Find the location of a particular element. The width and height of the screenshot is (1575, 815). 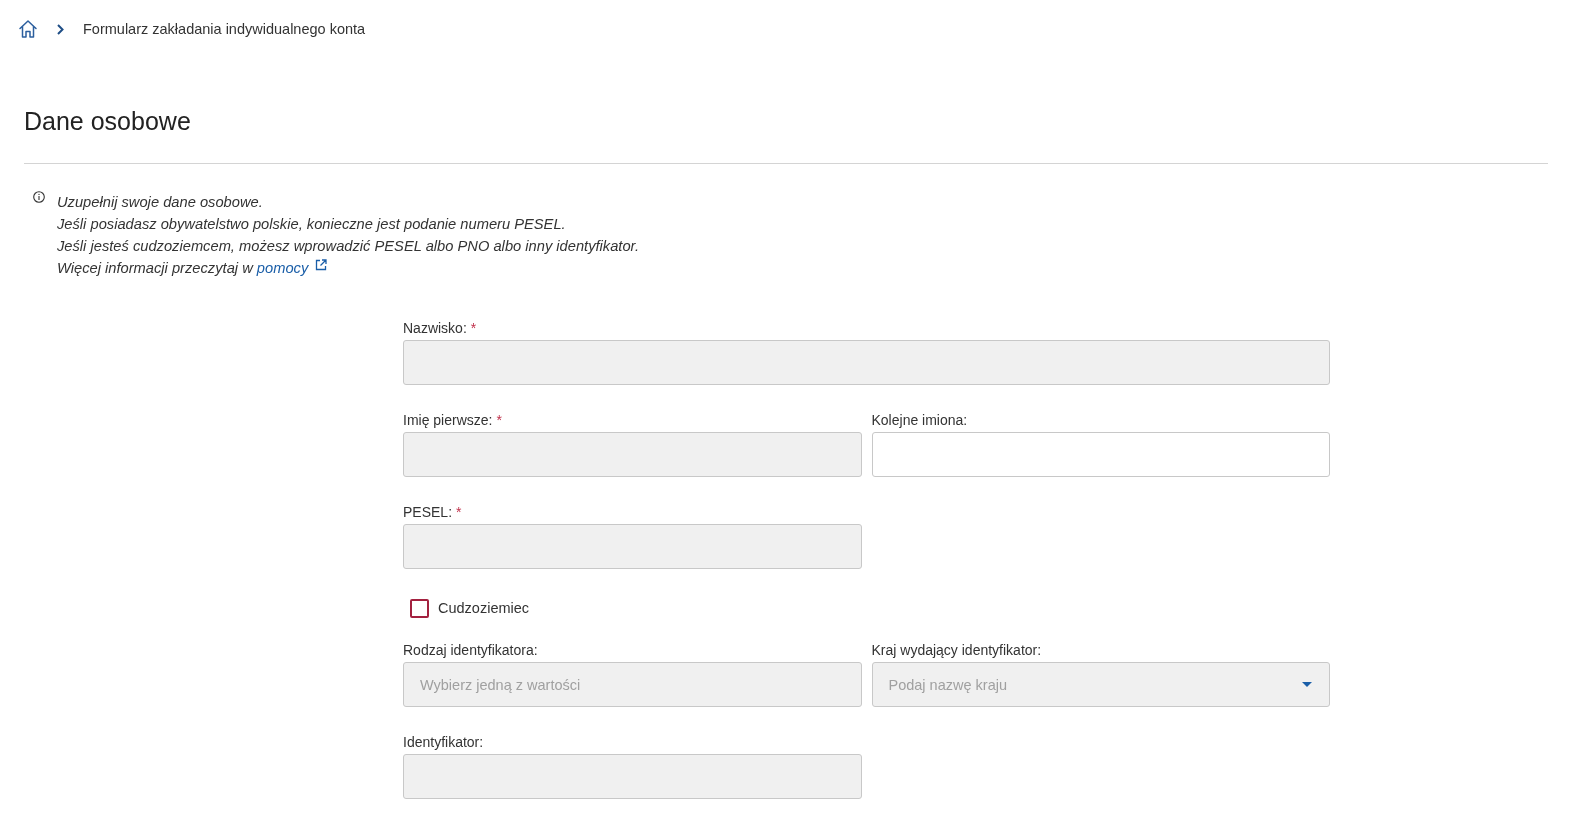

field-label: Rodzaj identyfikatora: is located at coordinates (471, 650).